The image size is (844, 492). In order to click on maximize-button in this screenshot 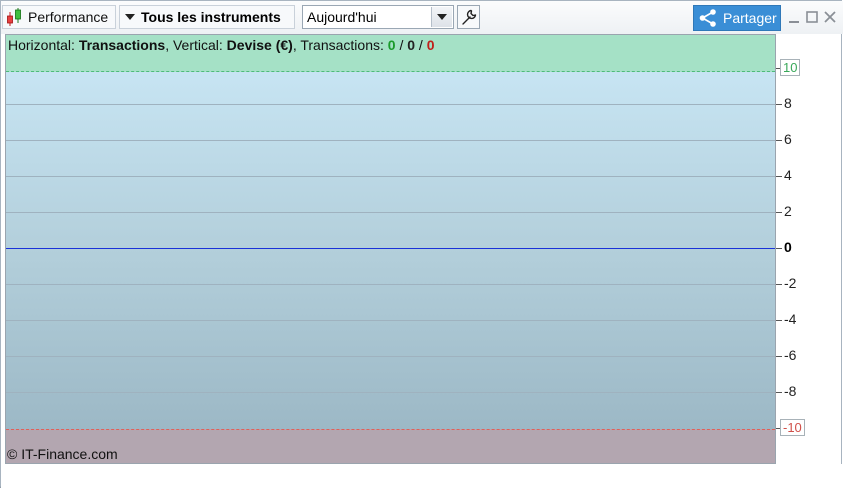, I will do `click(812, 17)`.